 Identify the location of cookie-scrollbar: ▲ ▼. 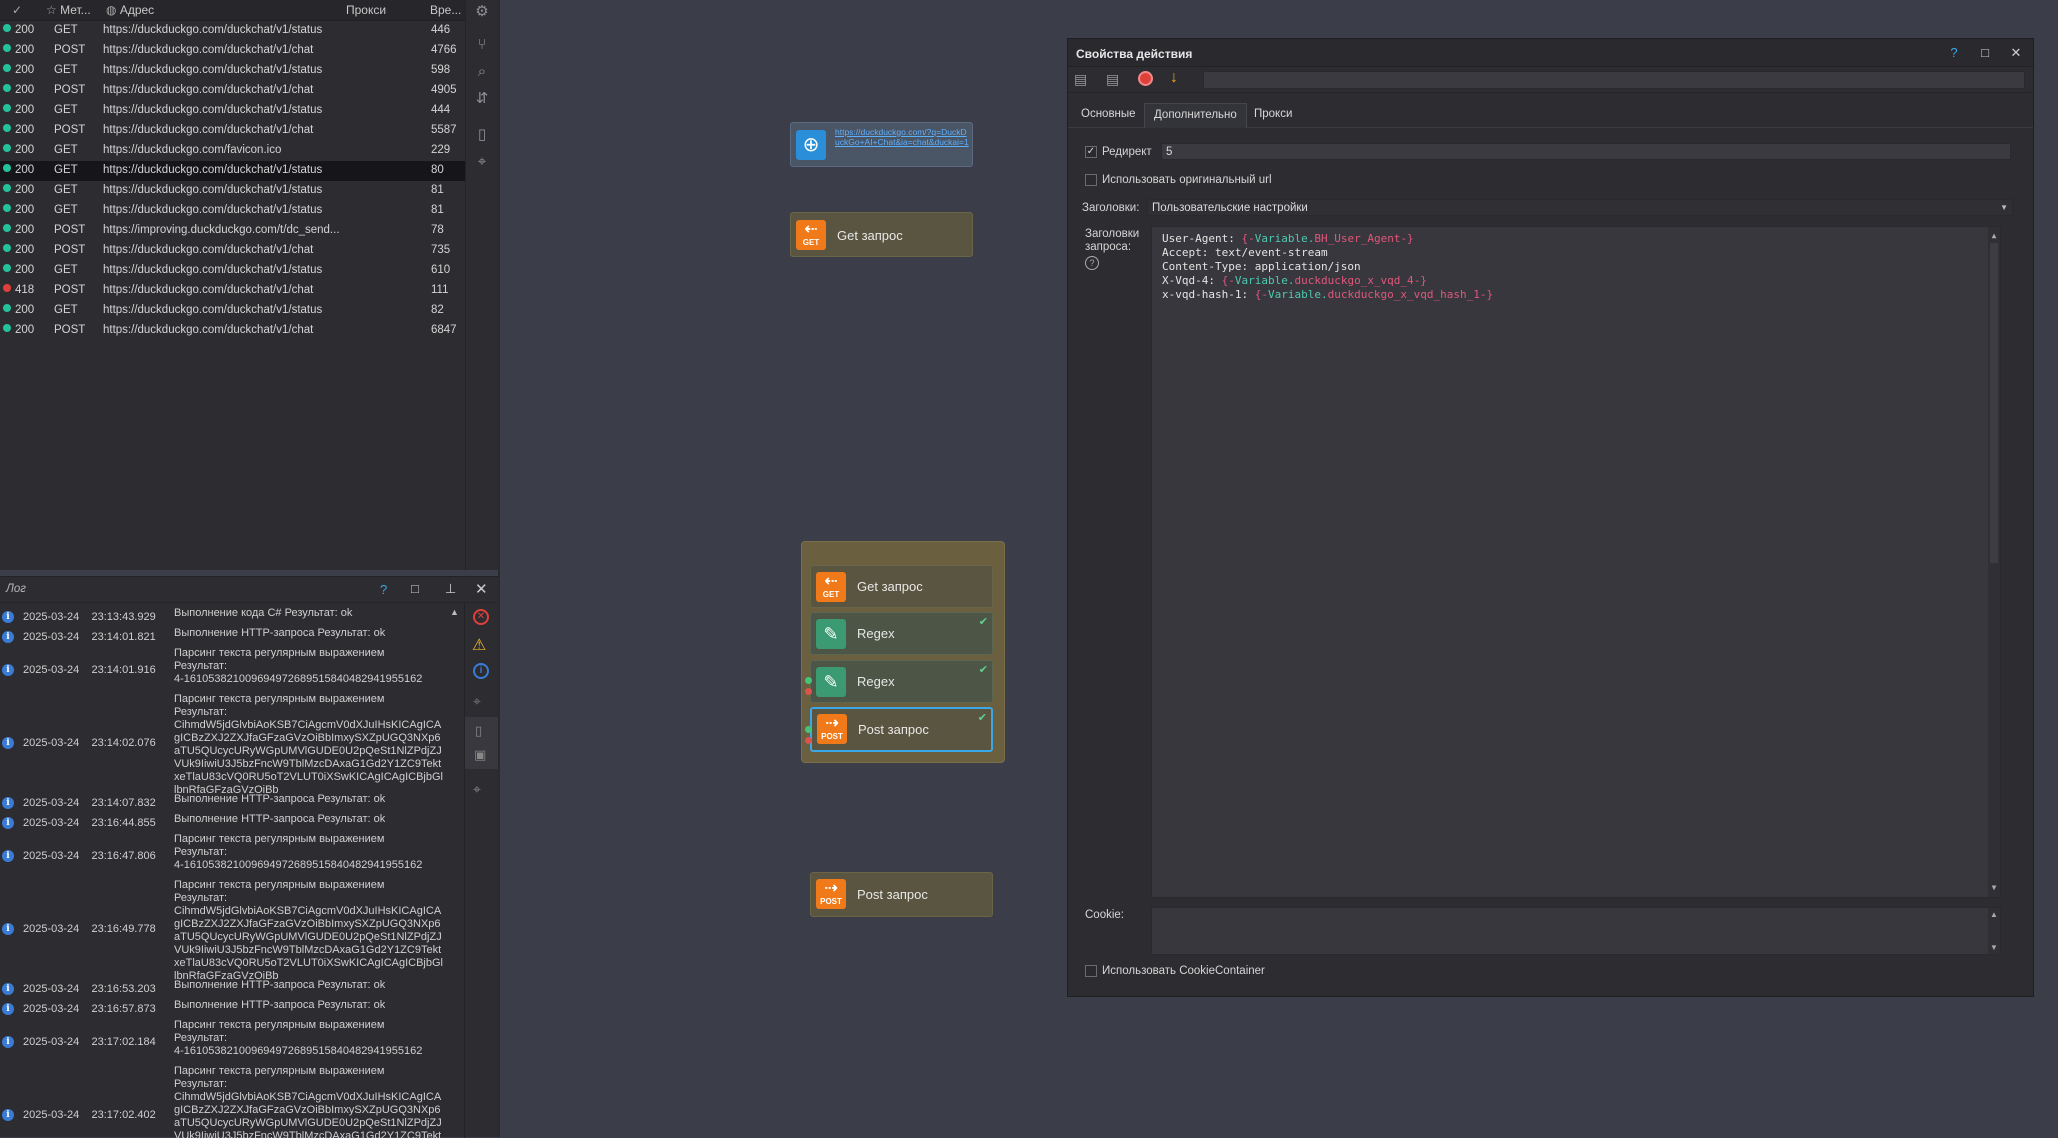
(1994, 931).